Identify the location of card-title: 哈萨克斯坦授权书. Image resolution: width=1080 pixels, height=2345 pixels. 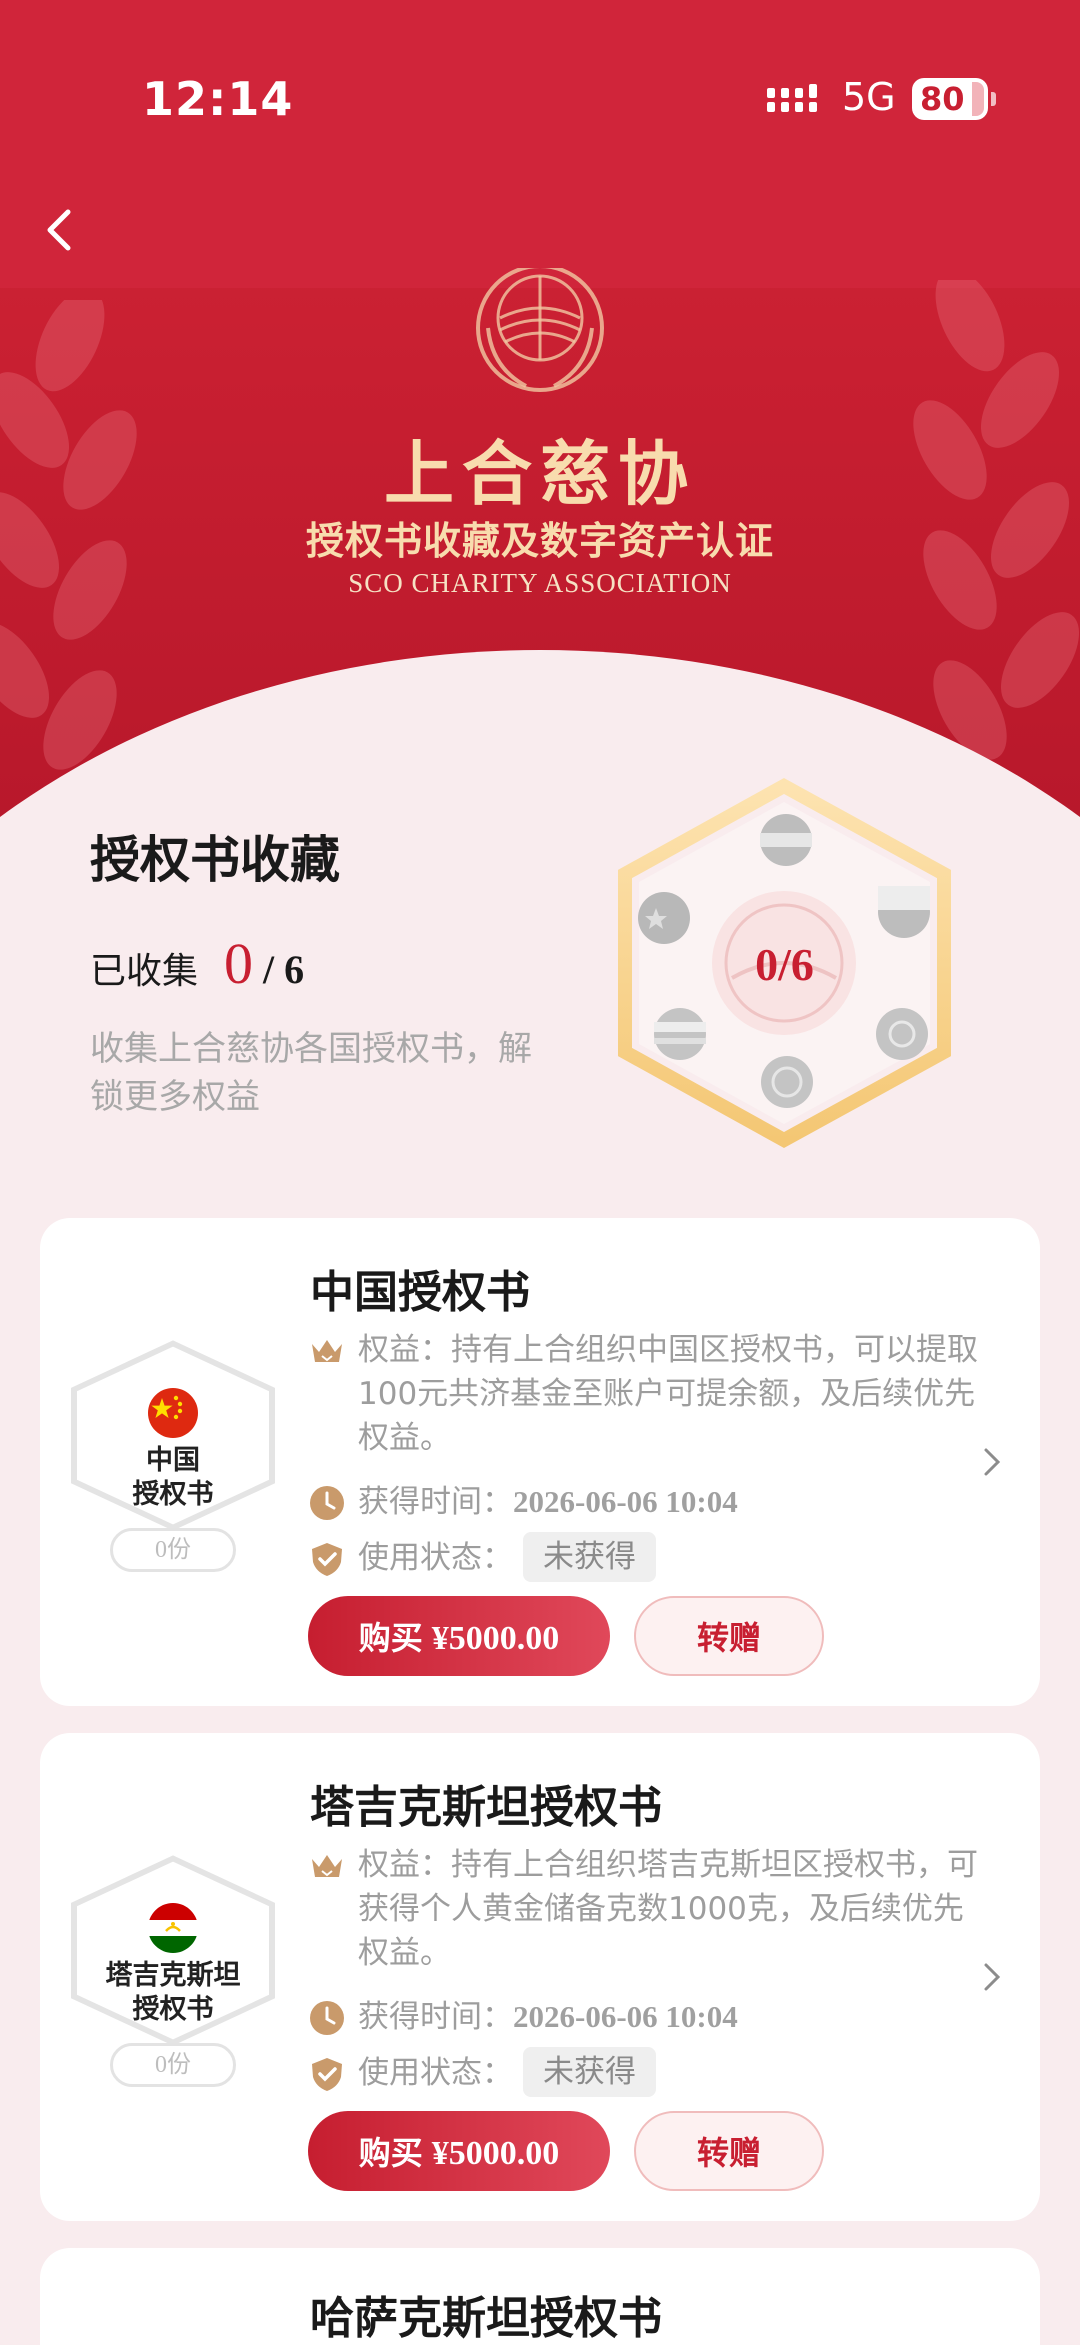
(486, 2318).